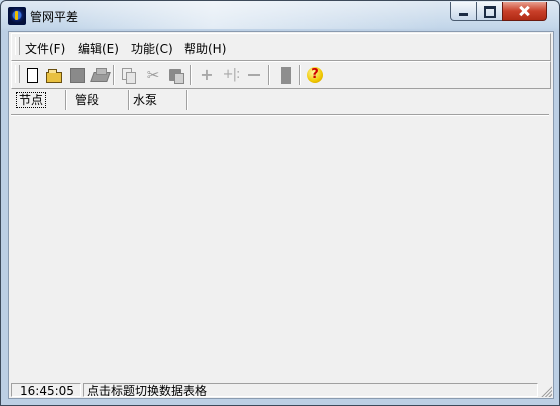 The width and height of the screenshot is (560, 406). Describe the element at coordinates (54, 17) in the screenshot. I see `window-title: 管网平差` at that location.